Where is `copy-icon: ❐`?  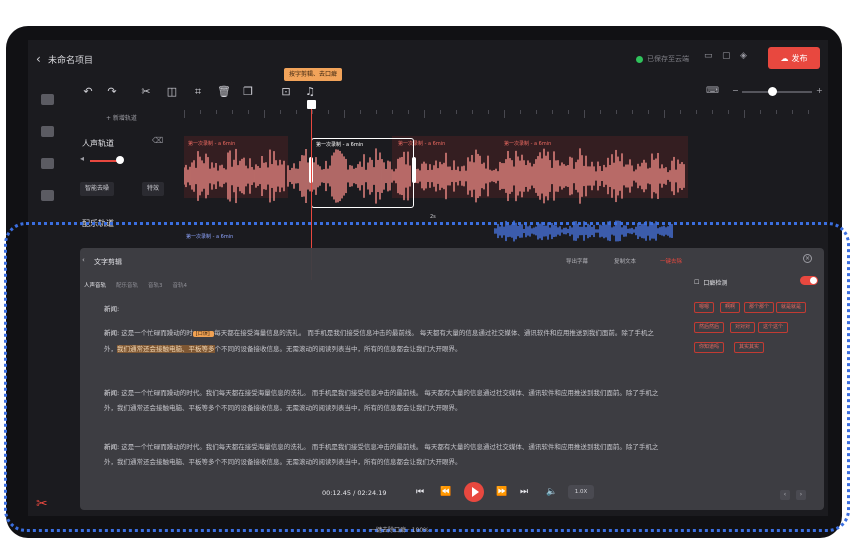
copy-icon: ❐ is located at coordinates (248, 92).